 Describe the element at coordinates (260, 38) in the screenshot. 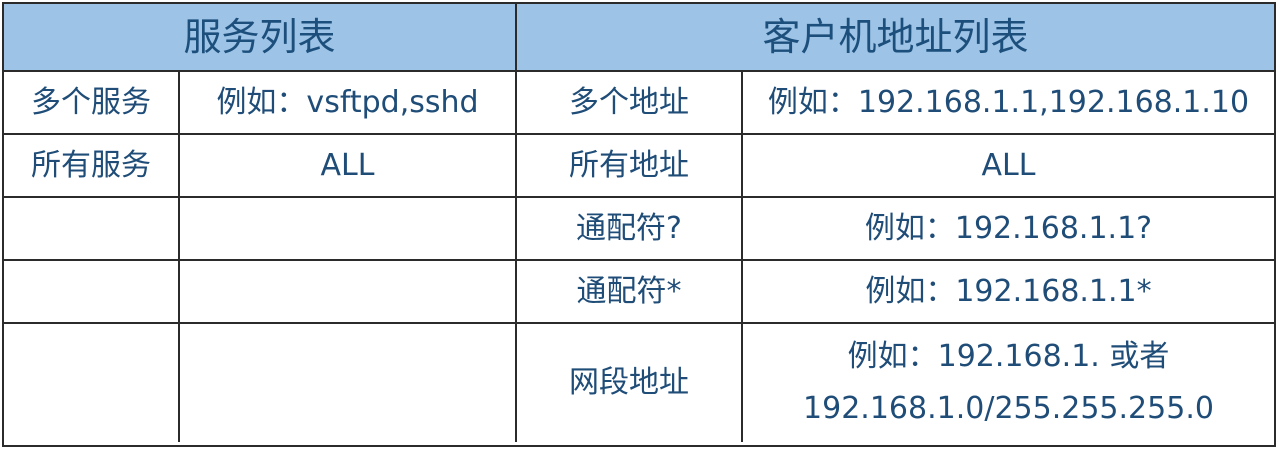

I see `header-service-list: 服务列表` at that location.